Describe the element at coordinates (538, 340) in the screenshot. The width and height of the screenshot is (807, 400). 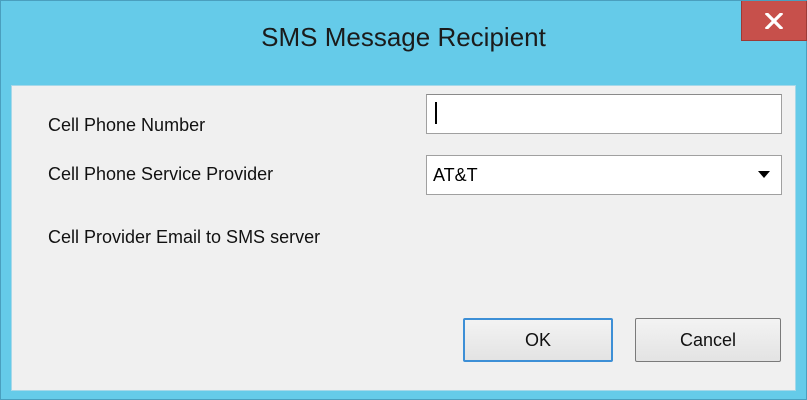
I see `ok-button: OK` at that location.